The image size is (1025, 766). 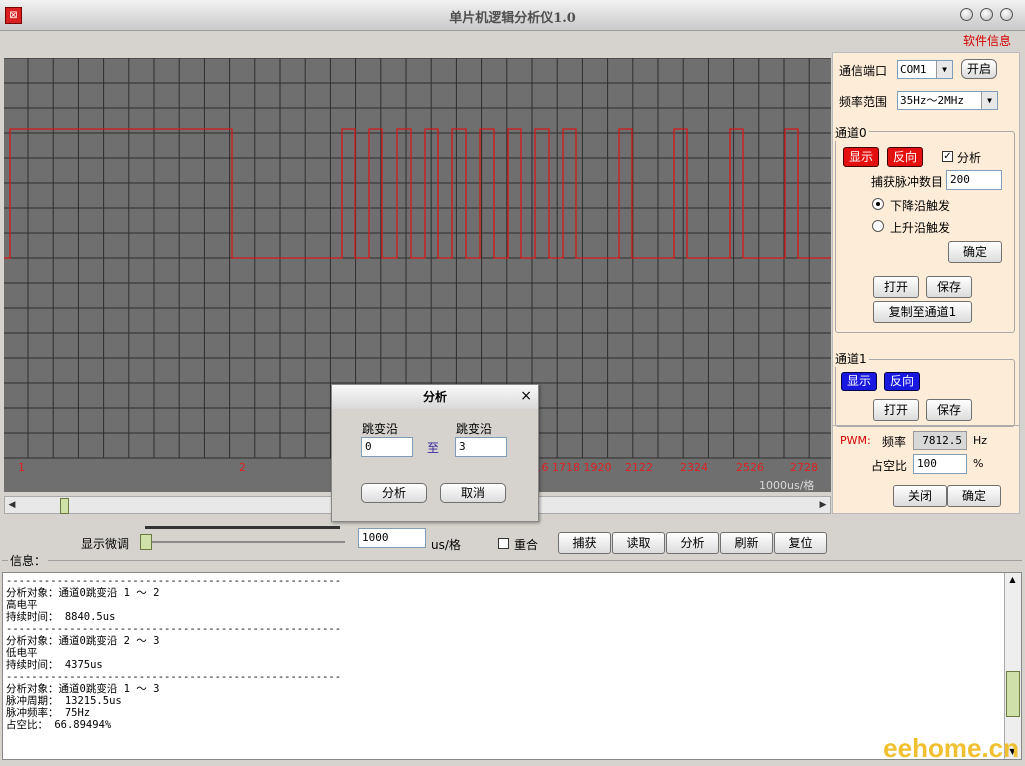 What do you see at coordinates (787, 485) in the screenshot?
I see `scale-label: 1000us/格` at bounding box center [787, 485].